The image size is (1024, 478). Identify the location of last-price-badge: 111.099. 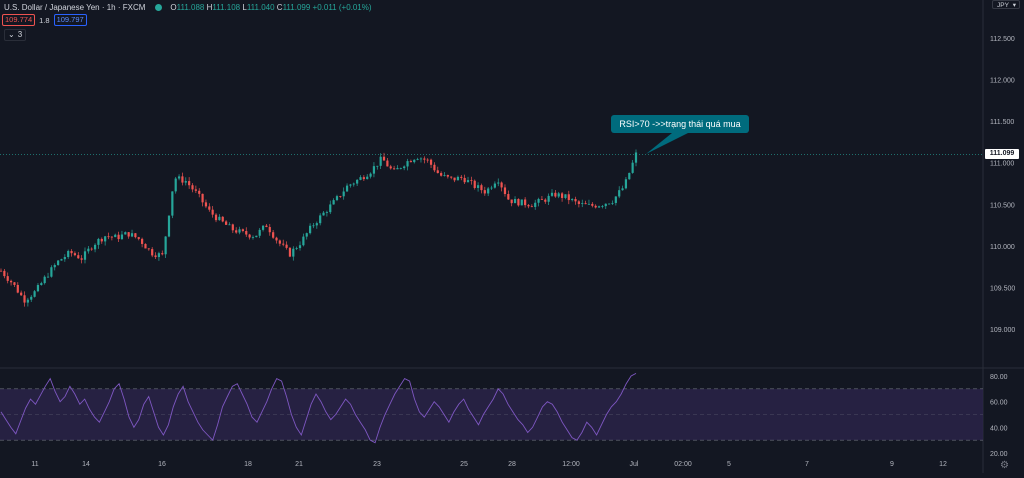
(1002, 154).